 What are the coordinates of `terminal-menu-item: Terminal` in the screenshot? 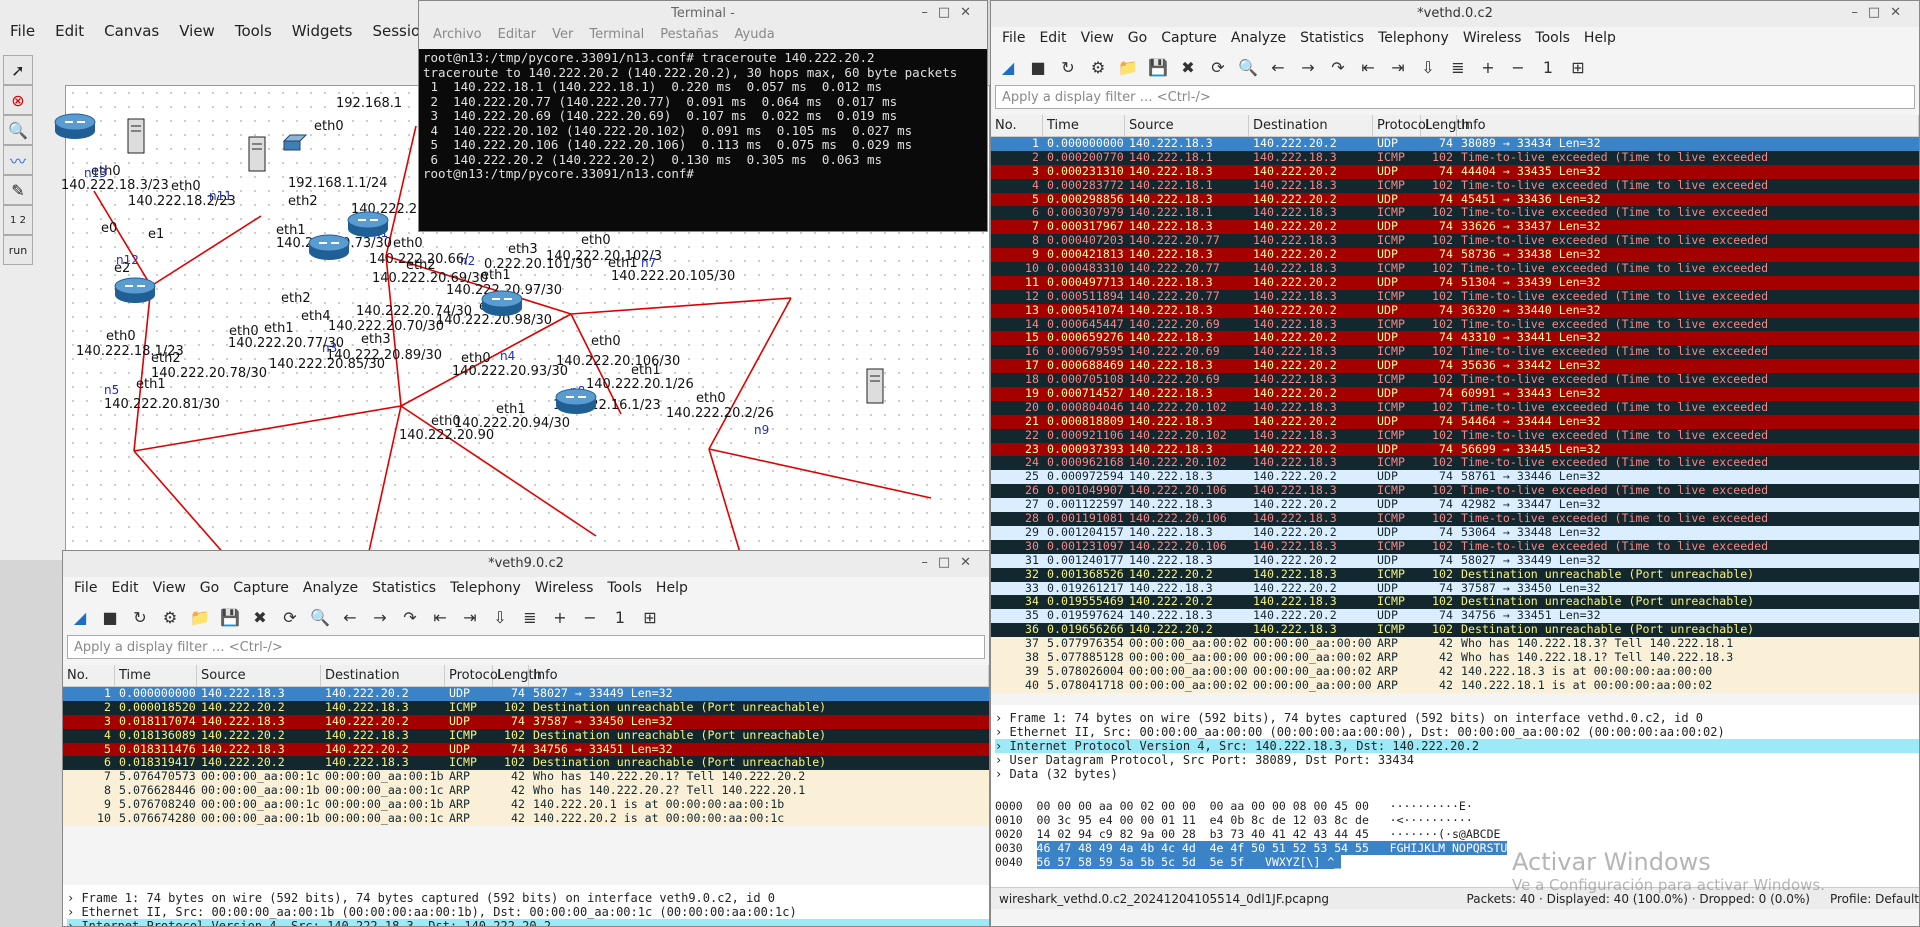 It's located at (616, 38).